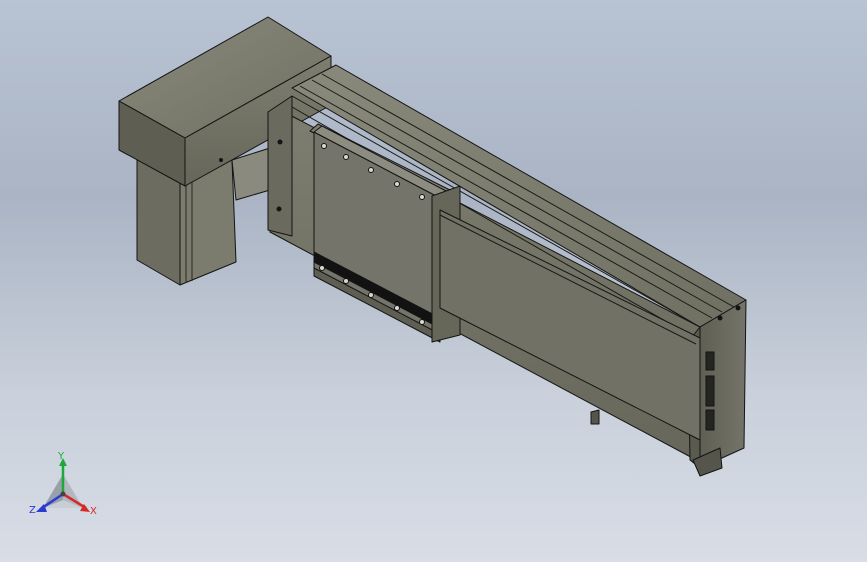 The image size is (867, 562). What do you see at coordinates (63, 485) in the screenshot?
I see `coordinate-triad` at bounding box center [63, 485].